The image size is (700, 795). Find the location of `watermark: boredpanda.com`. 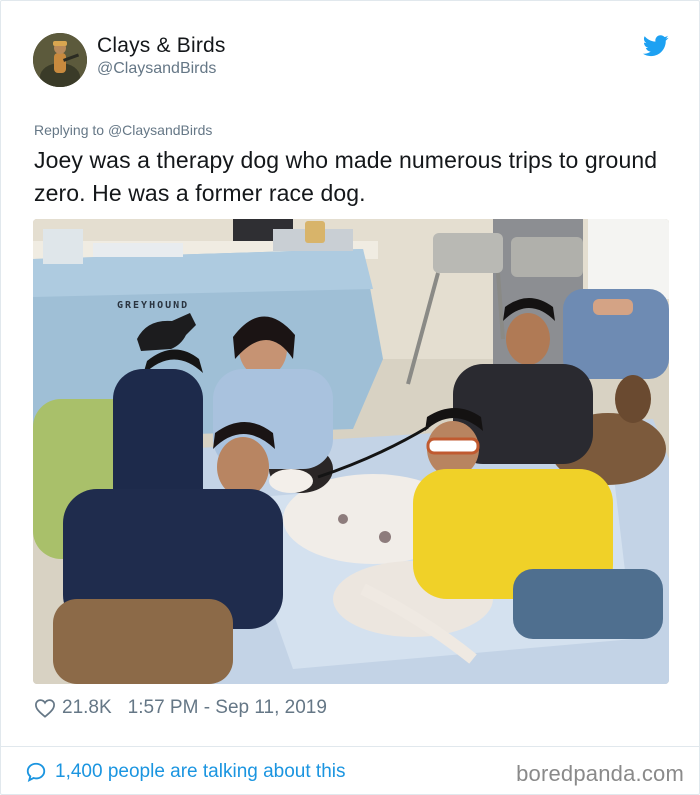

watermark: boredpanda.com is located at coordinates (600, 773).